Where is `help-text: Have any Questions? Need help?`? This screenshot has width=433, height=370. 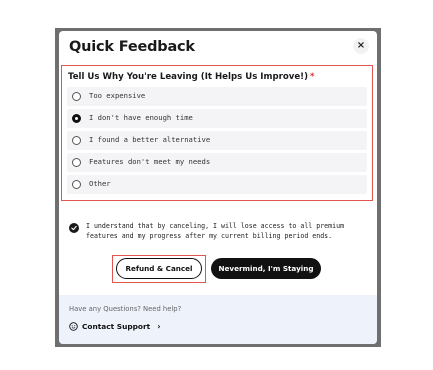 help-text: Have any Questions? Need help? is located at coordinates (125, 309).